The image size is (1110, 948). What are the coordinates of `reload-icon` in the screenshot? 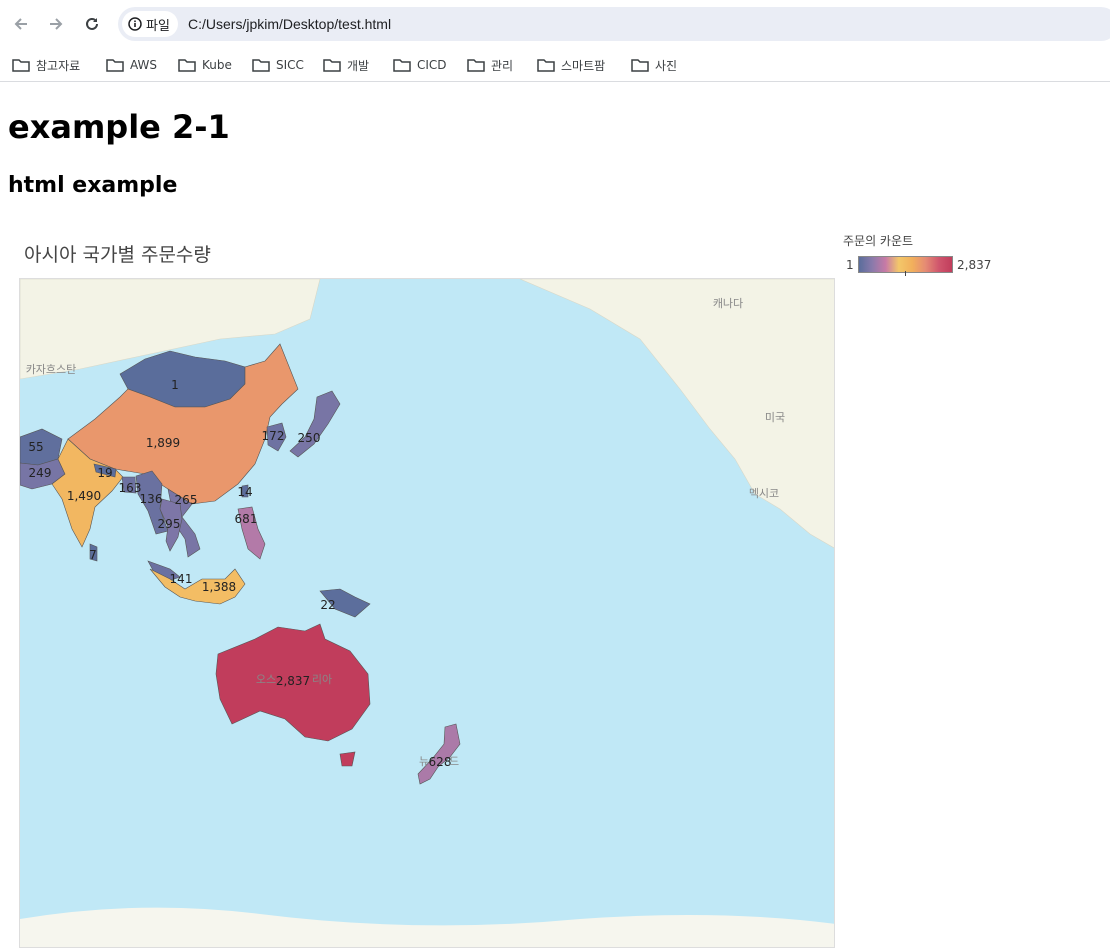 It's located at (92, 23).